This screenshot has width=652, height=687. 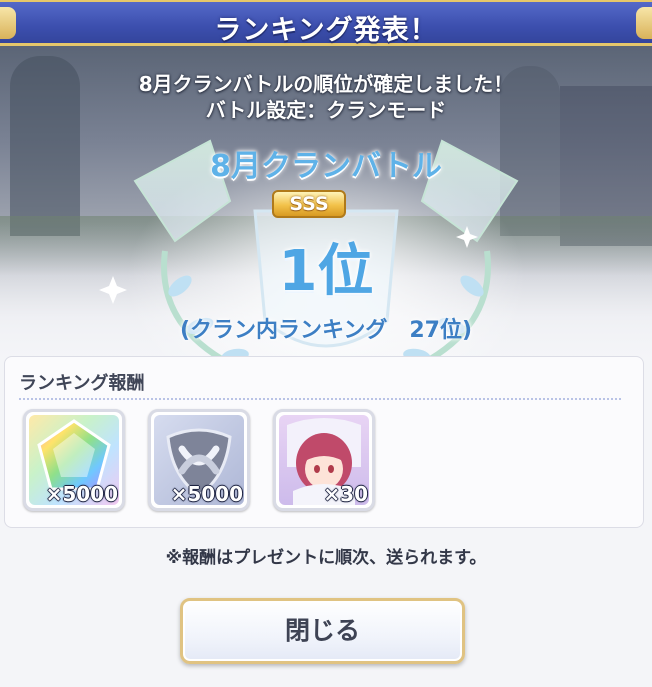 I want to click on reward-divider, so click(x=320, y=399).